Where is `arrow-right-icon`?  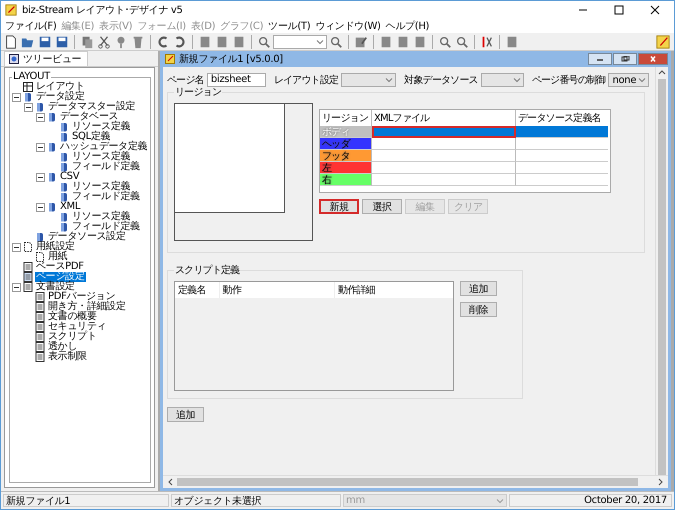 arrow-right-icon is located at coordinates (661, 482).